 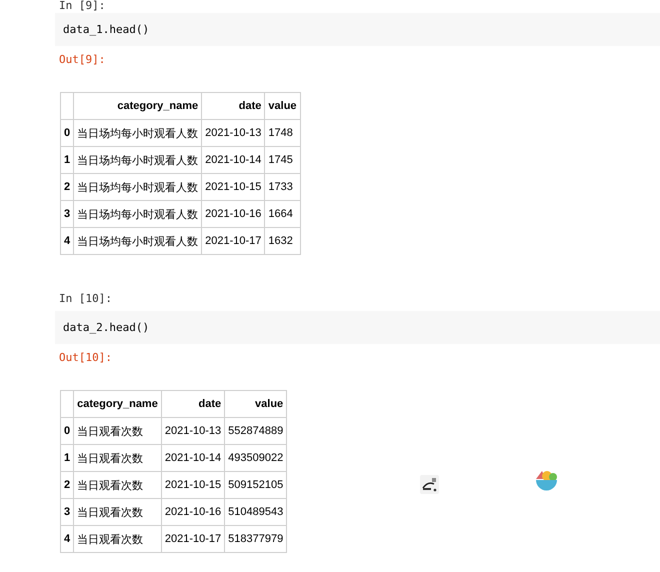 I want to click on table-cell: 1748, so click(x=282, y=133).